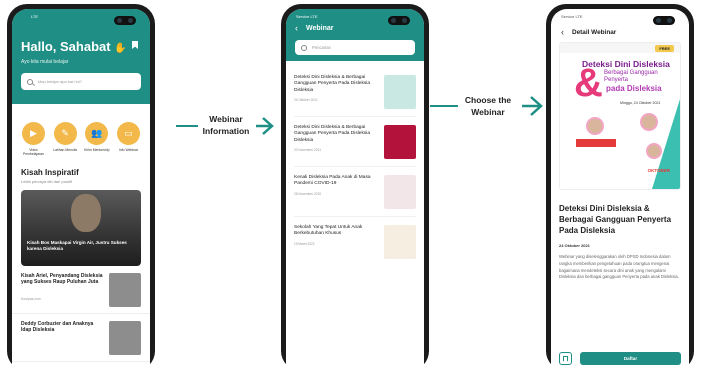  What do you see at coordinates (664, 48) in the screenshot?
I see `free-badge: FREE` at bounding box center [664, 48].